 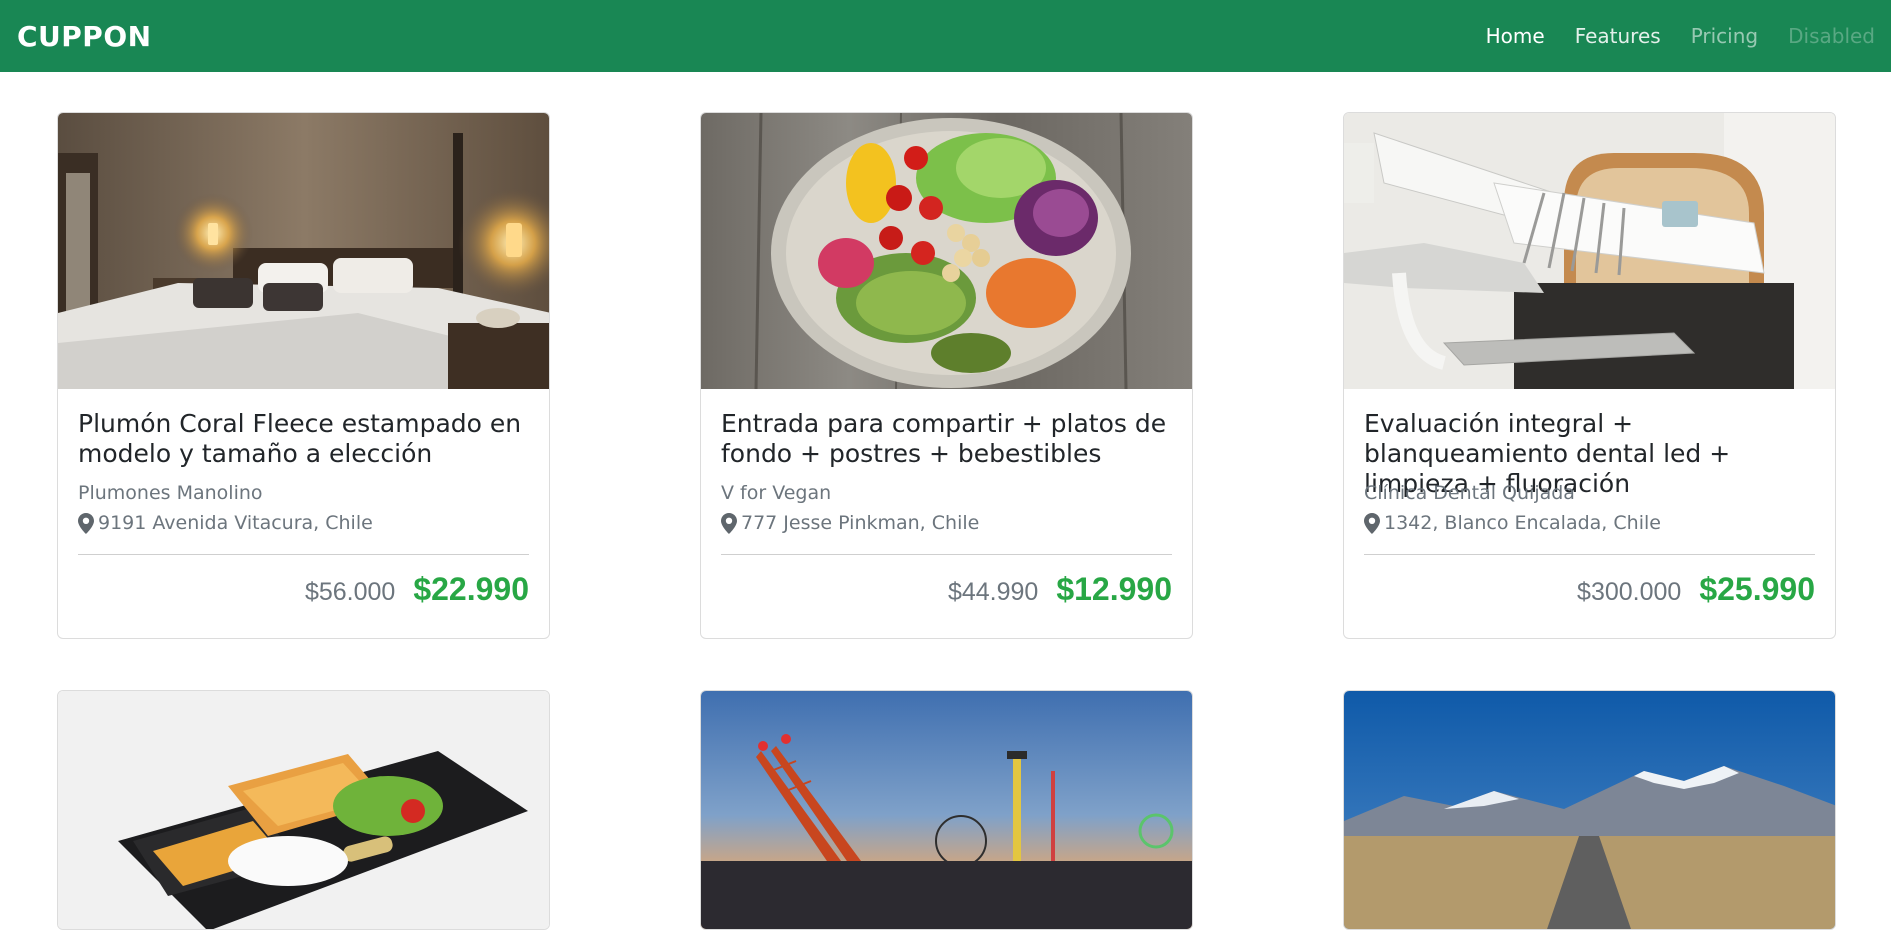 I want to click on price-row: $44.990 $12.990, so click(x=946, y=589).